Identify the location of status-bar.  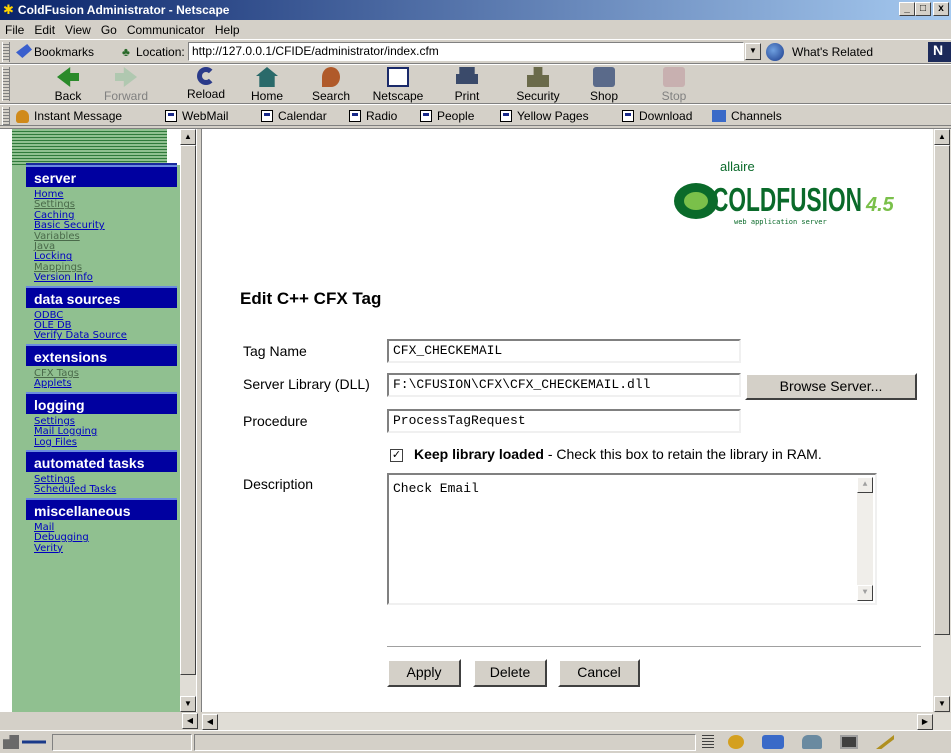
(475, 741).